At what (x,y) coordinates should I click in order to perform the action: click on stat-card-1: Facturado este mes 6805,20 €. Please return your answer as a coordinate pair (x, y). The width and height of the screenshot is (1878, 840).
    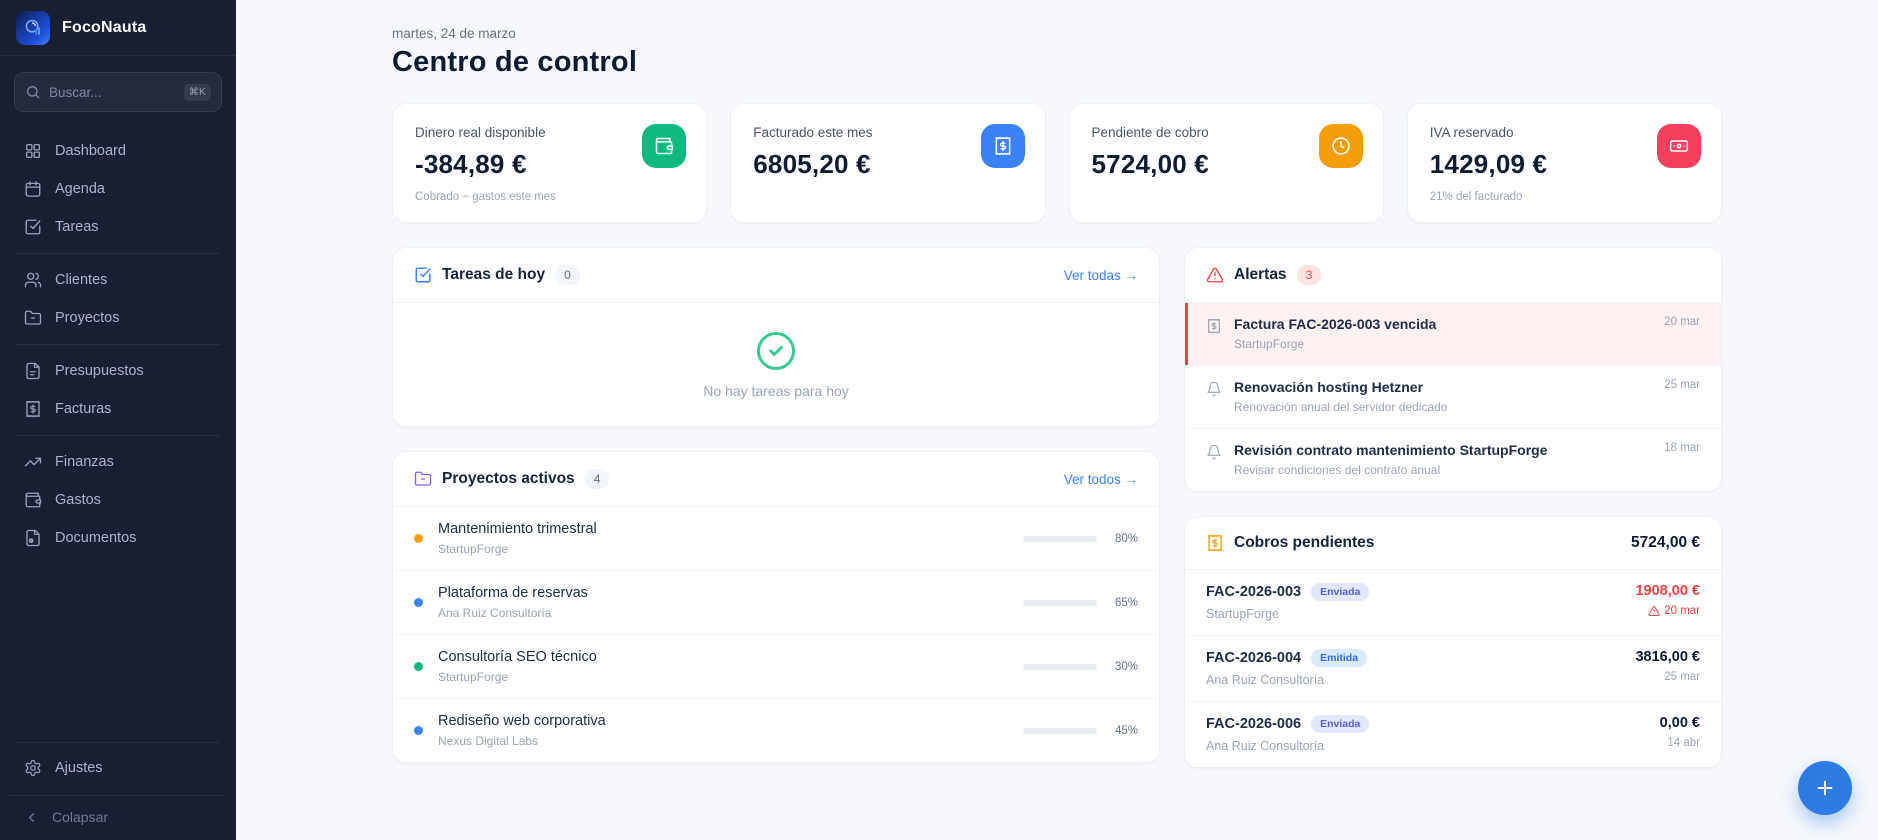
    Looking at the image, I should click on (888, 163).